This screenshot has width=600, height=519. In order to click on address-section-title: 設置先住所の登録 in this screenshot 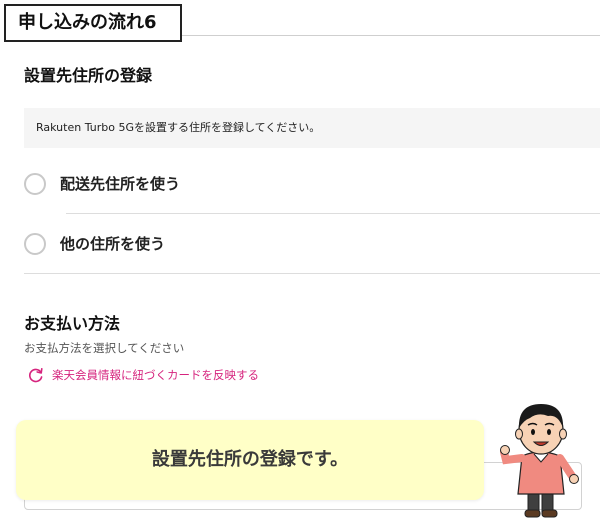, I will do `click(88, 75)`.